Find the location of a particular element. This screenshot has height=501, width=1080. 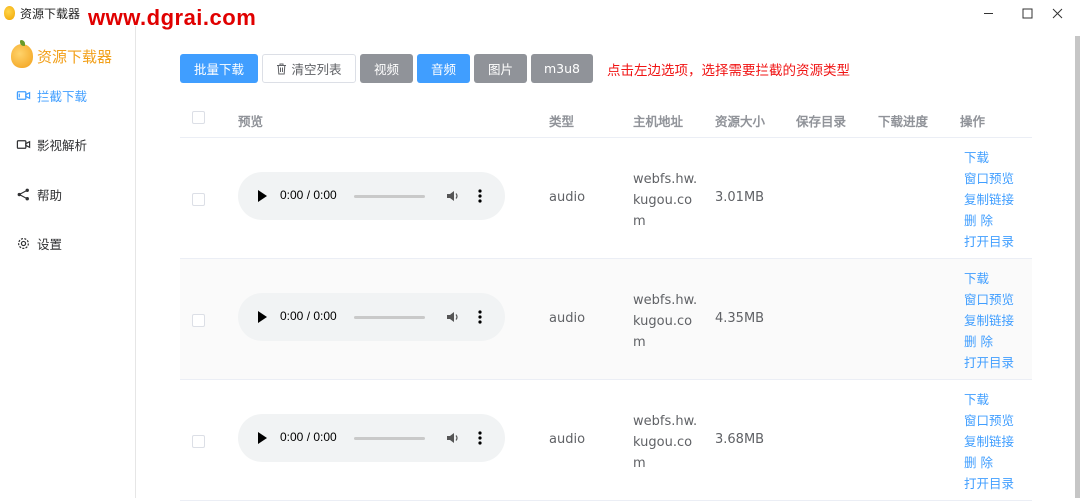

clear-list-button: 清空列表 is located at coordinates (309, 68).